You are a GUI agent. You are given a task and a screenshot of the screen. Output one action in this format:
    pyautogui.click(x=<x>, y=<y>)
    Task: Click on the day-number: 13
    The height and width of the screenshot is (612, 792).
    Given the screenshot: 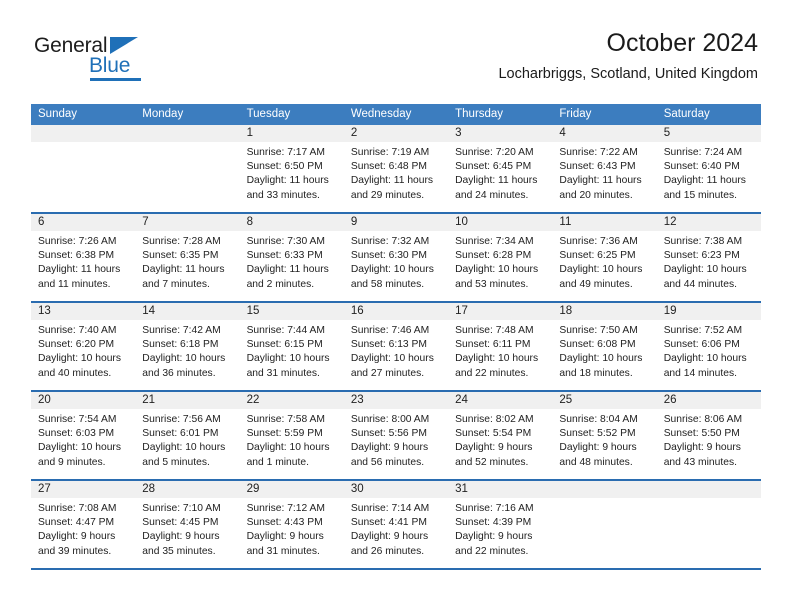 What is the action you would take?
    pyautogui.click(x=44, y=311)
    